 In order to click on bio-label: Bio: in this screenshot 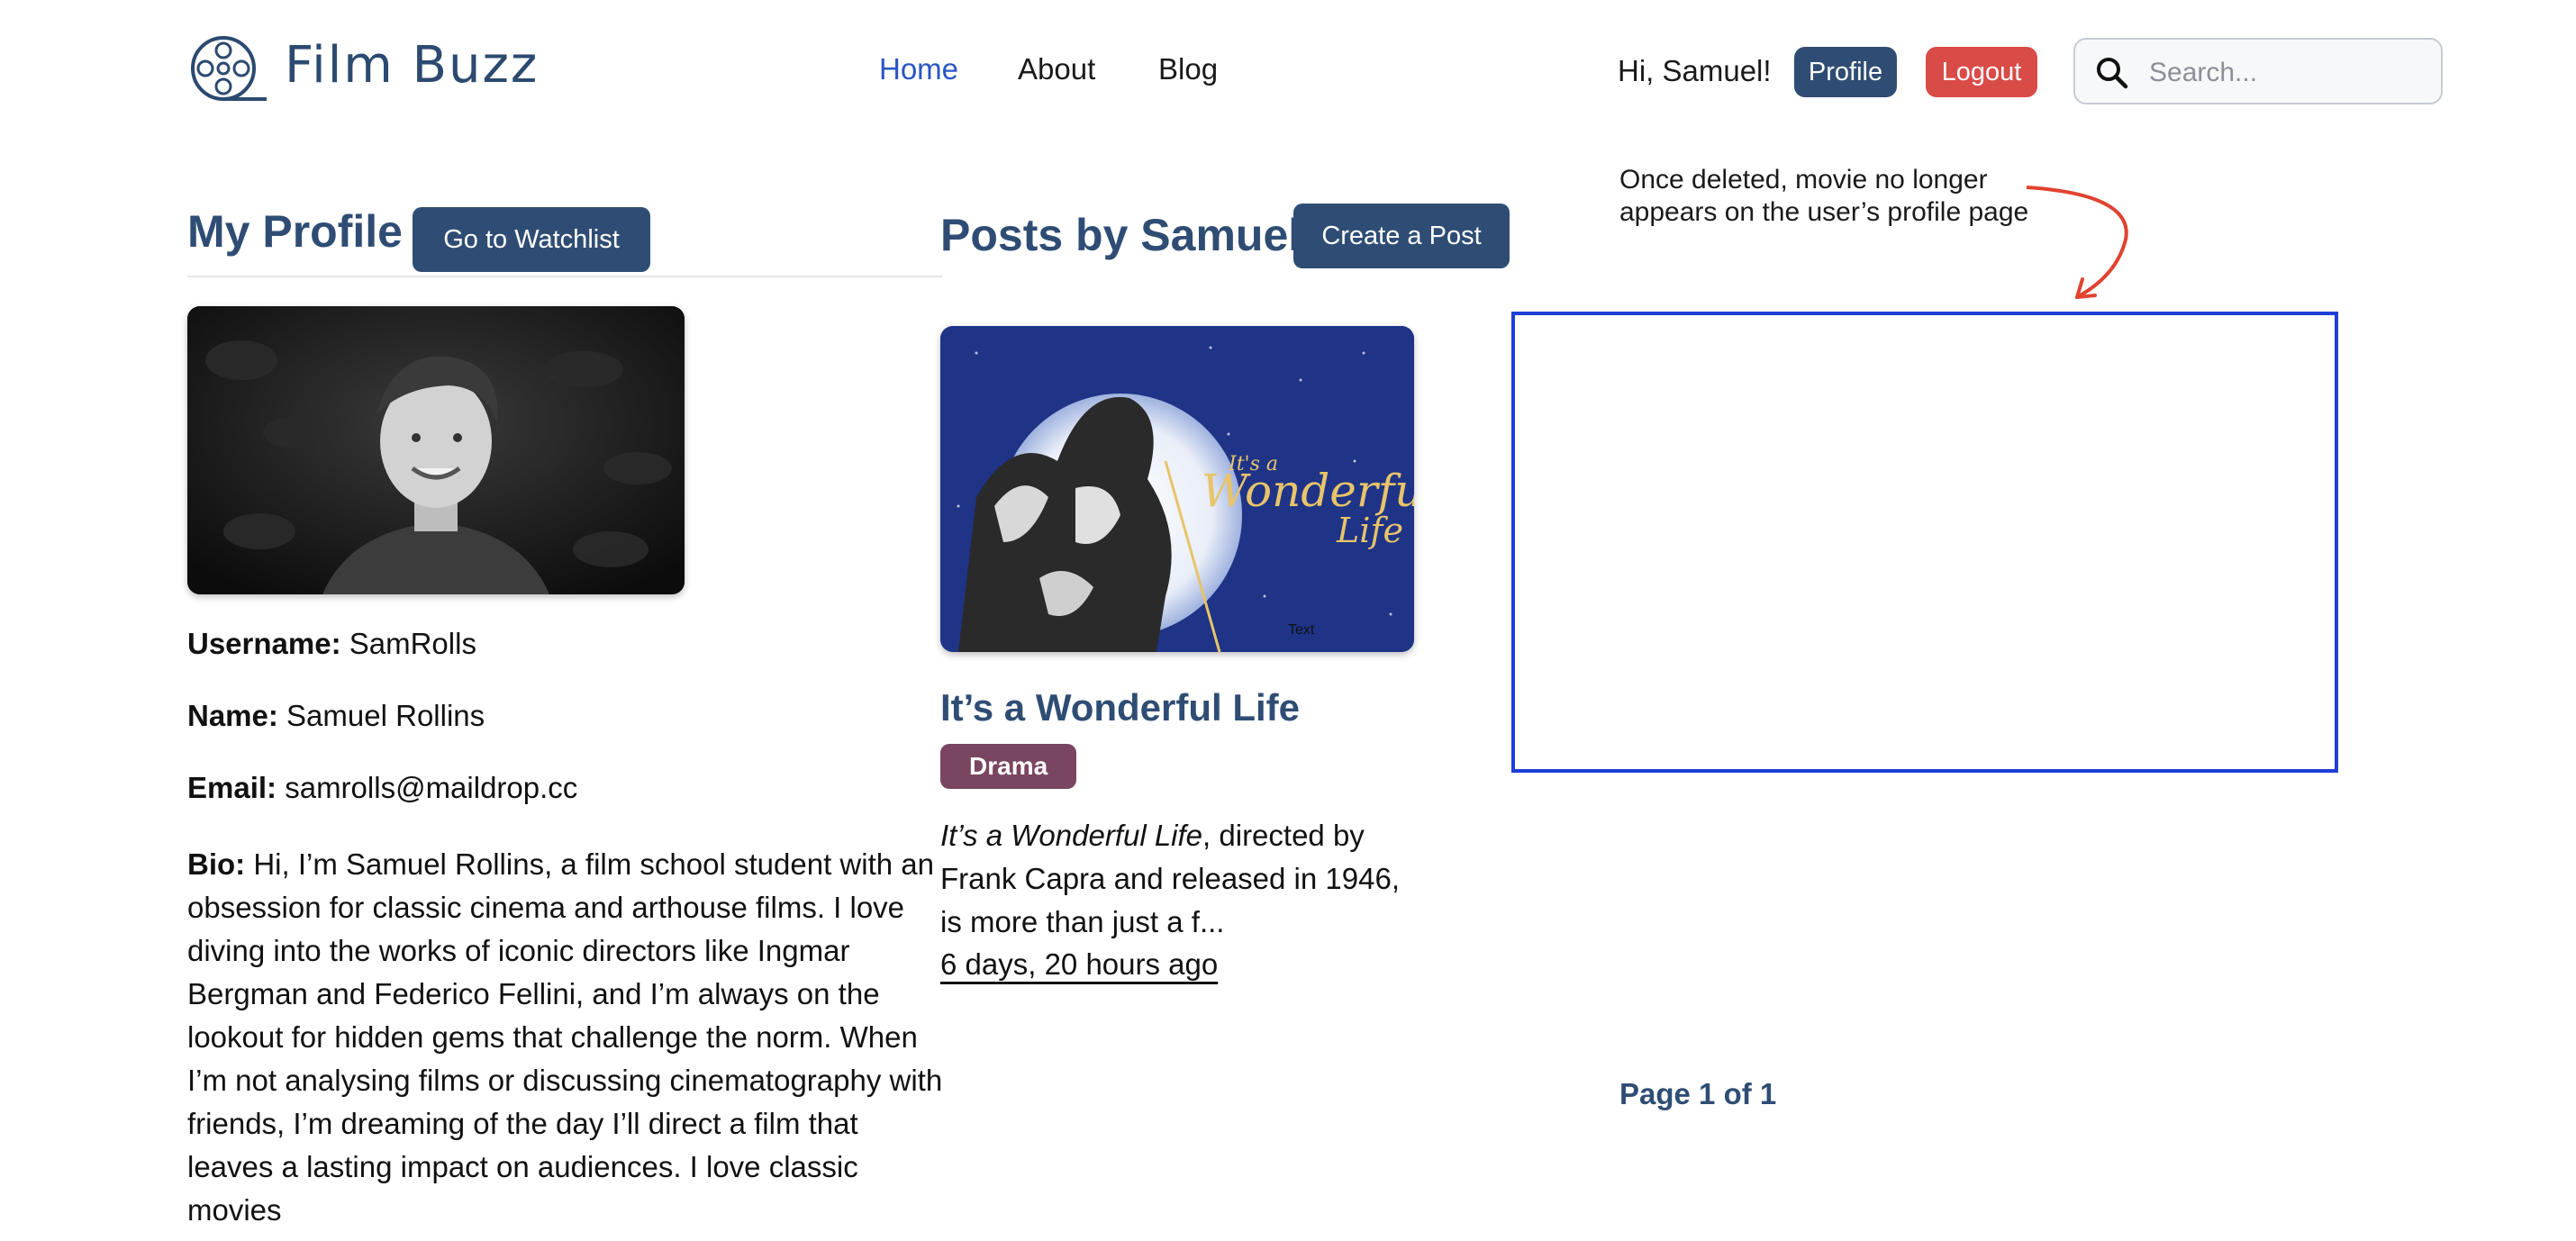, I will do `click(216, 864)`.